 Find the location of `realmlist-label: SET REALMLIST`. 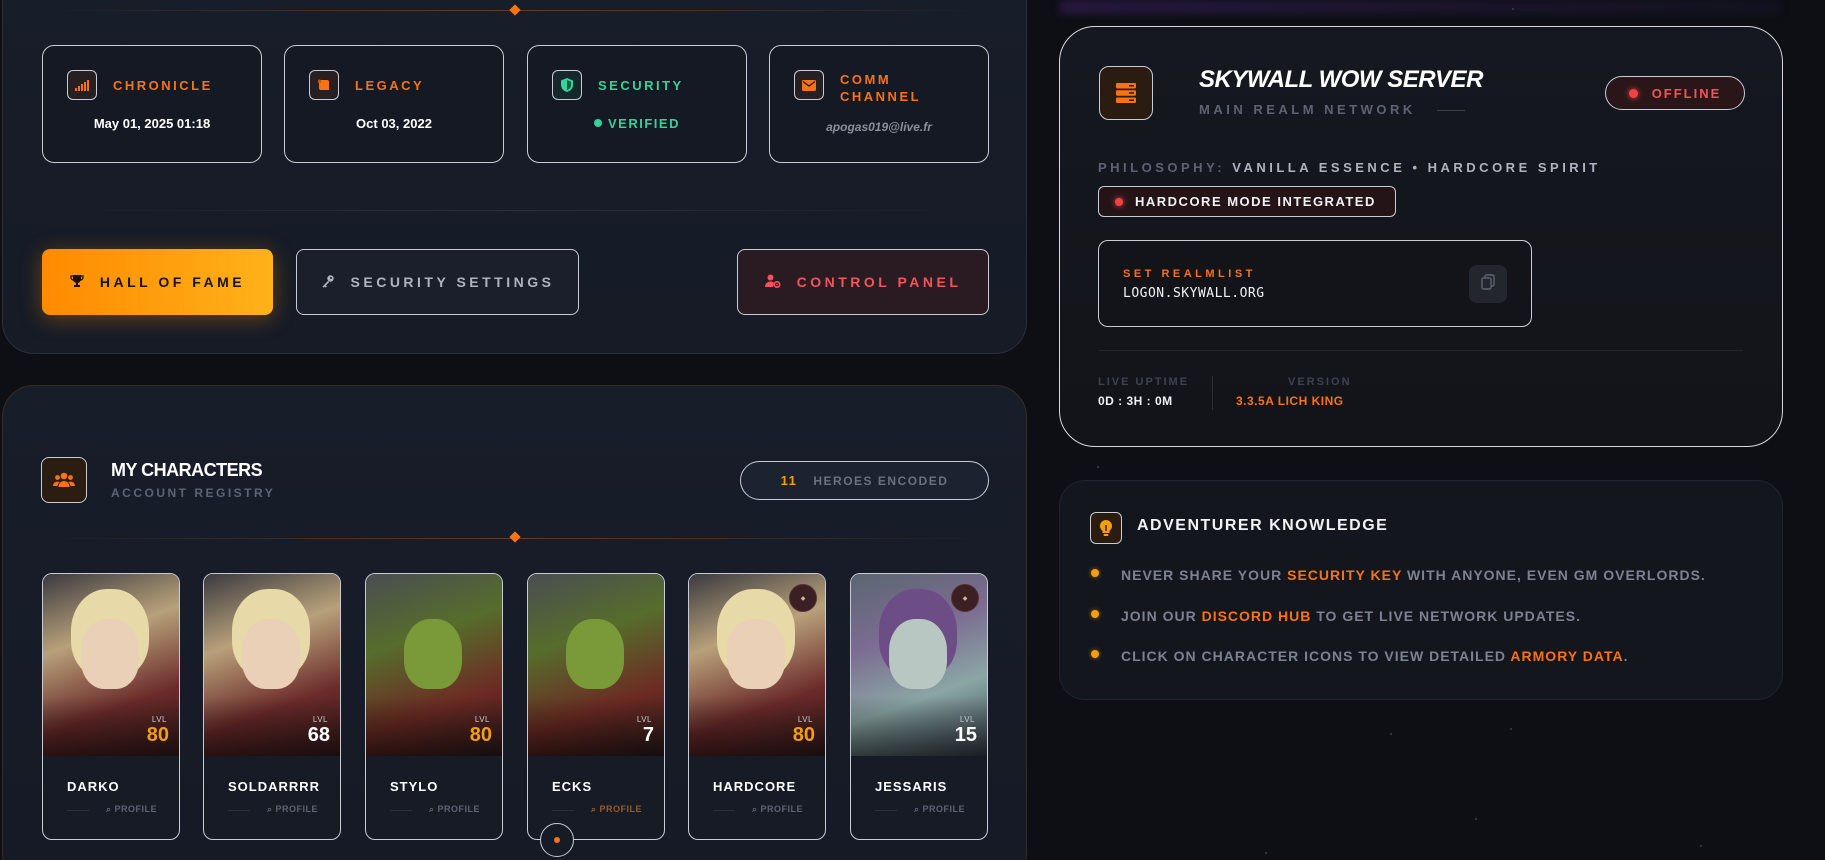

realmlist-label: SET REALMLIST is located at coordinates (1189, 274).